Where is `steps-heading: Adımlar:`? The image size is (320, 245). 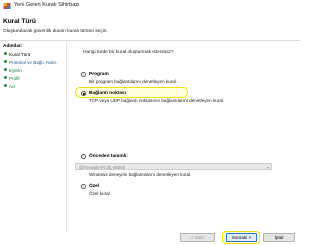 steps-heading: Adımlar: is located at coordinates (13, 46).